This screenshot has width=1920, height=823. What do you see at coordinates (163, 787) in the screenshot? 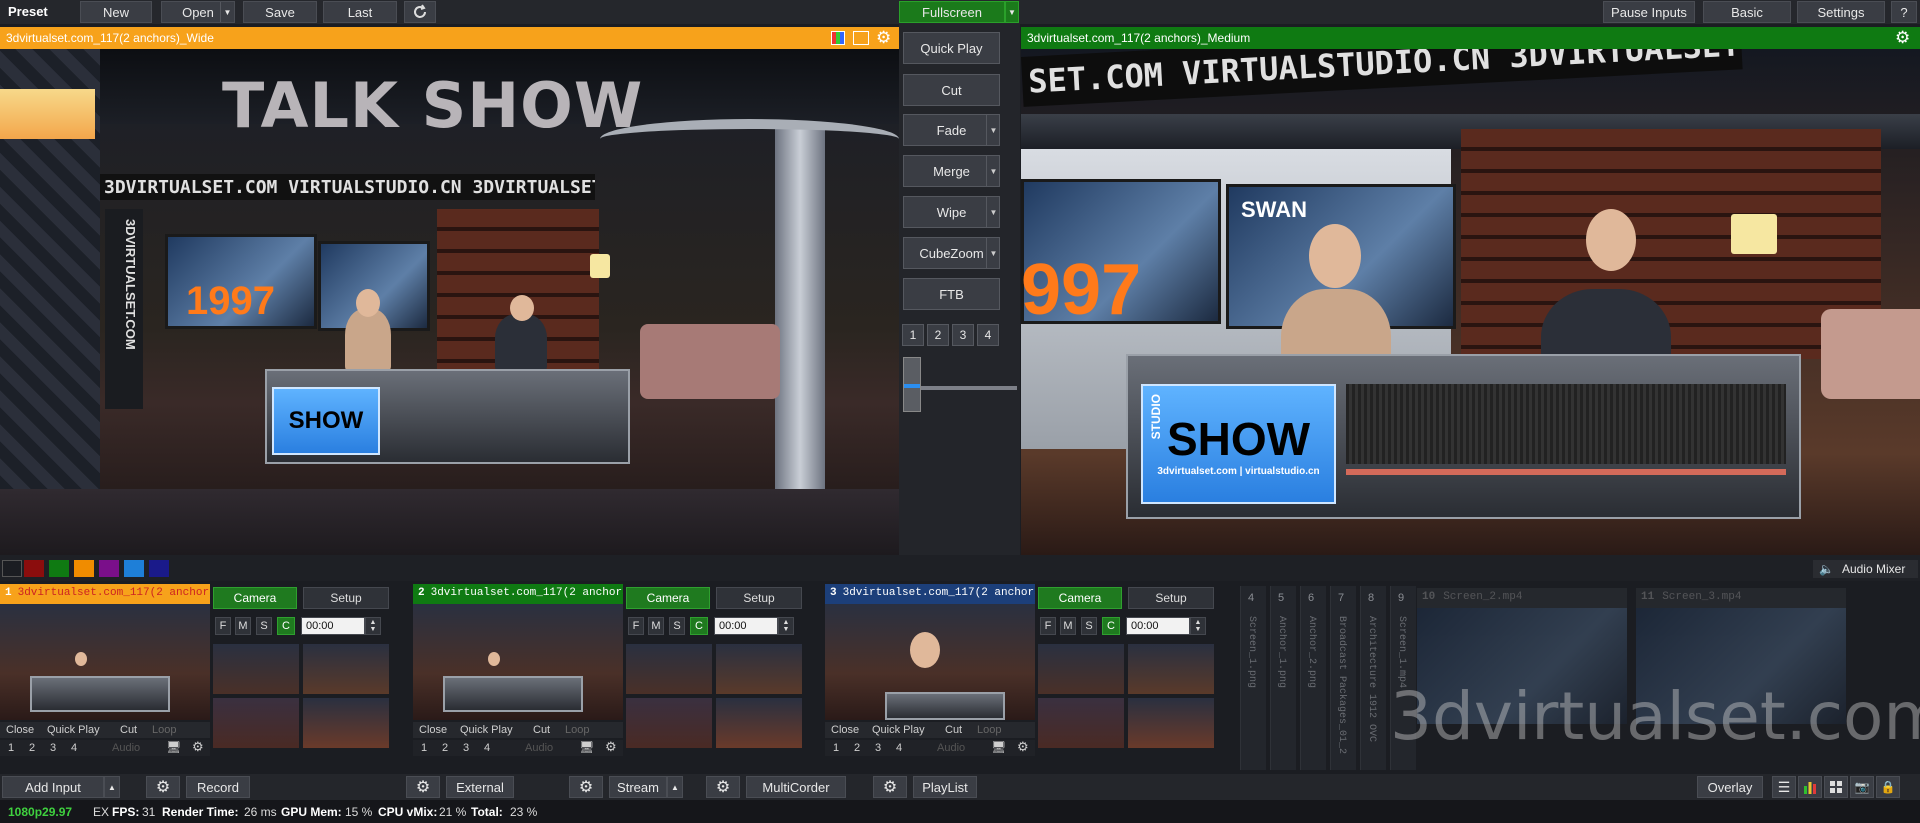
I see `record-gear-icon: ⚙` at bounding box center [163, 787].